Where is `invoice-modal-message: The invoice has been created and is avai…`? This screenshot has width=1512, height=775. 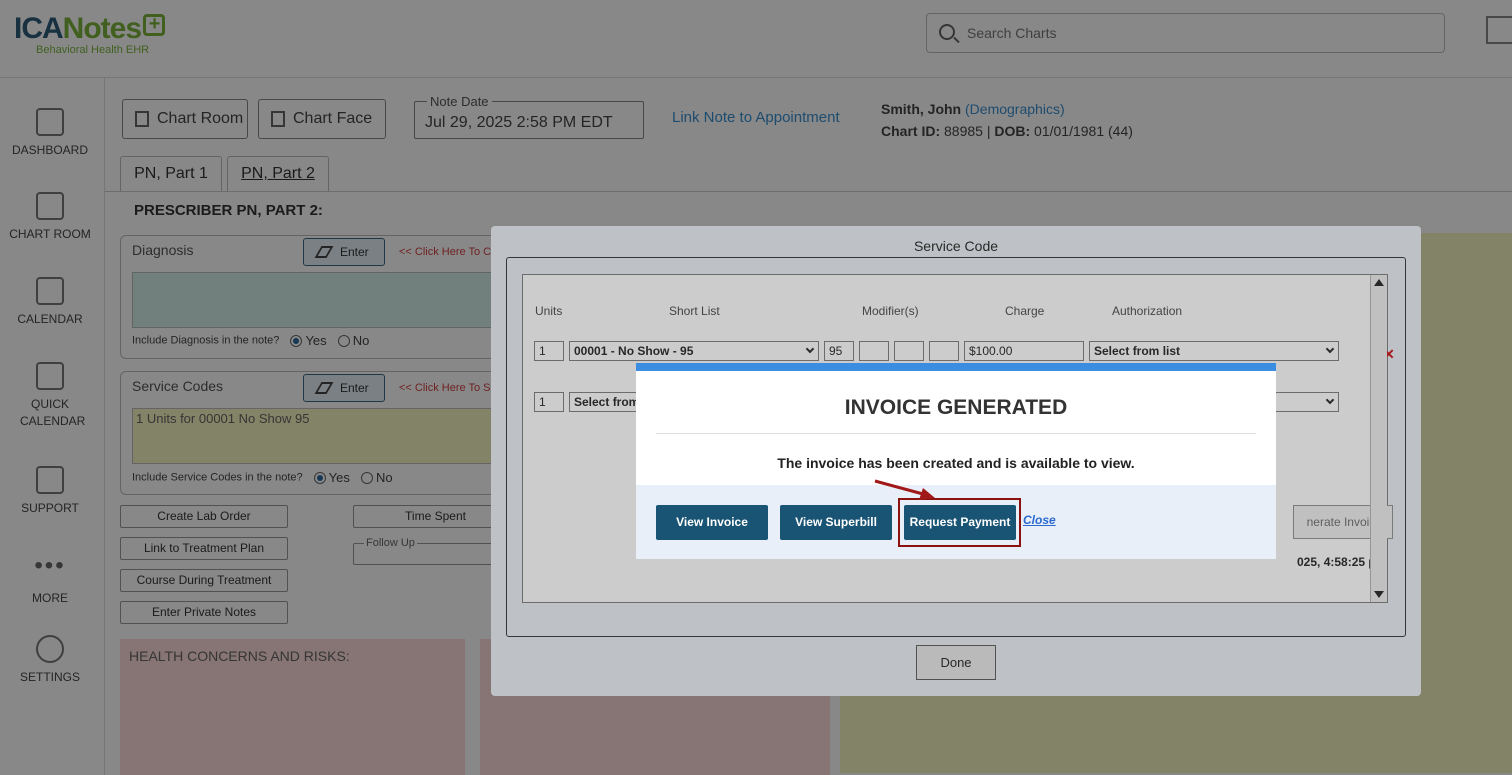 invoice-modal-message: The invoice has been created and is avai… is located at coordinates (956, 463).